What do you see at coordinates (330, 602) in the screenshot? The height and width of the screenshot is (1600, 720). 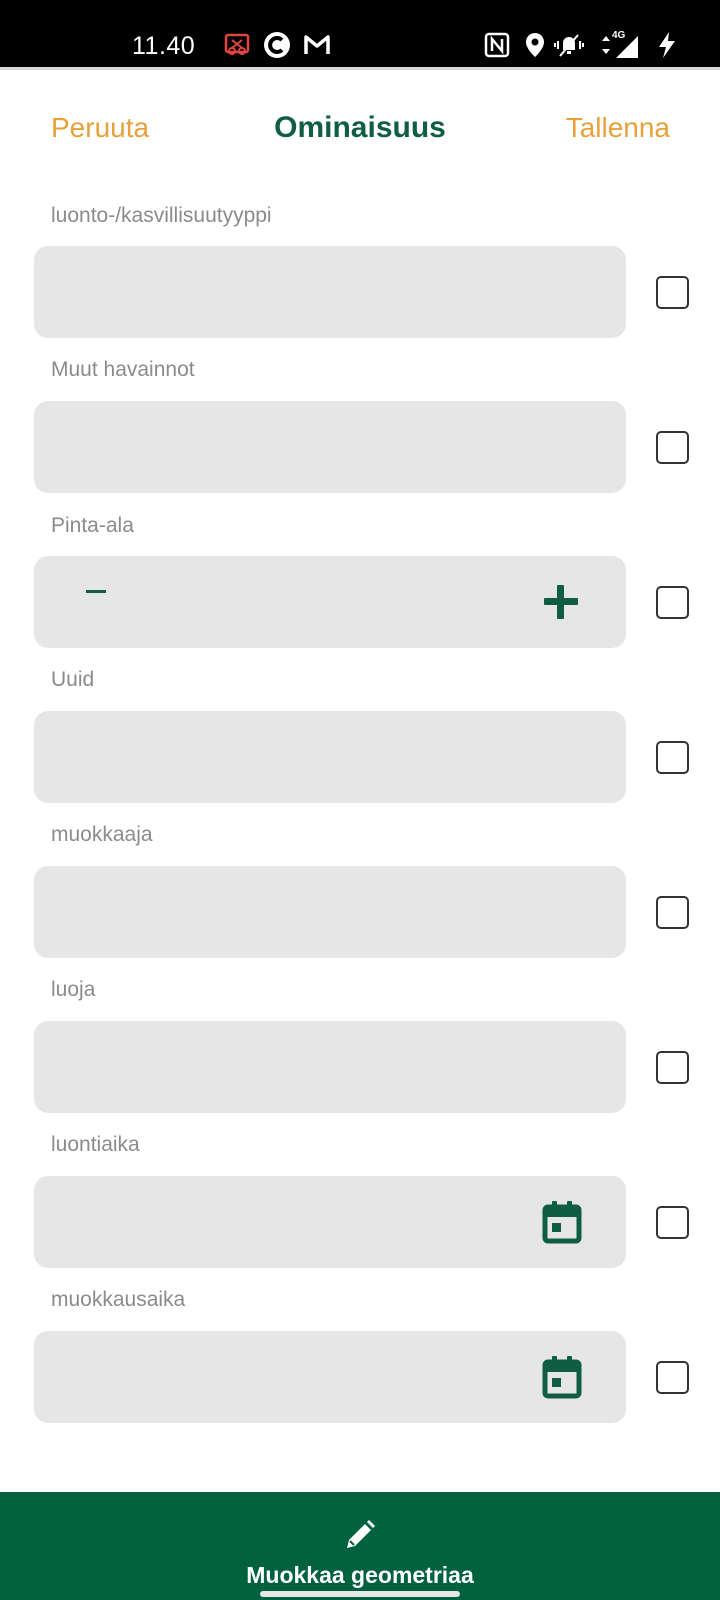 I see `pinta-ala-stepper` at bounding box center [330, 602].